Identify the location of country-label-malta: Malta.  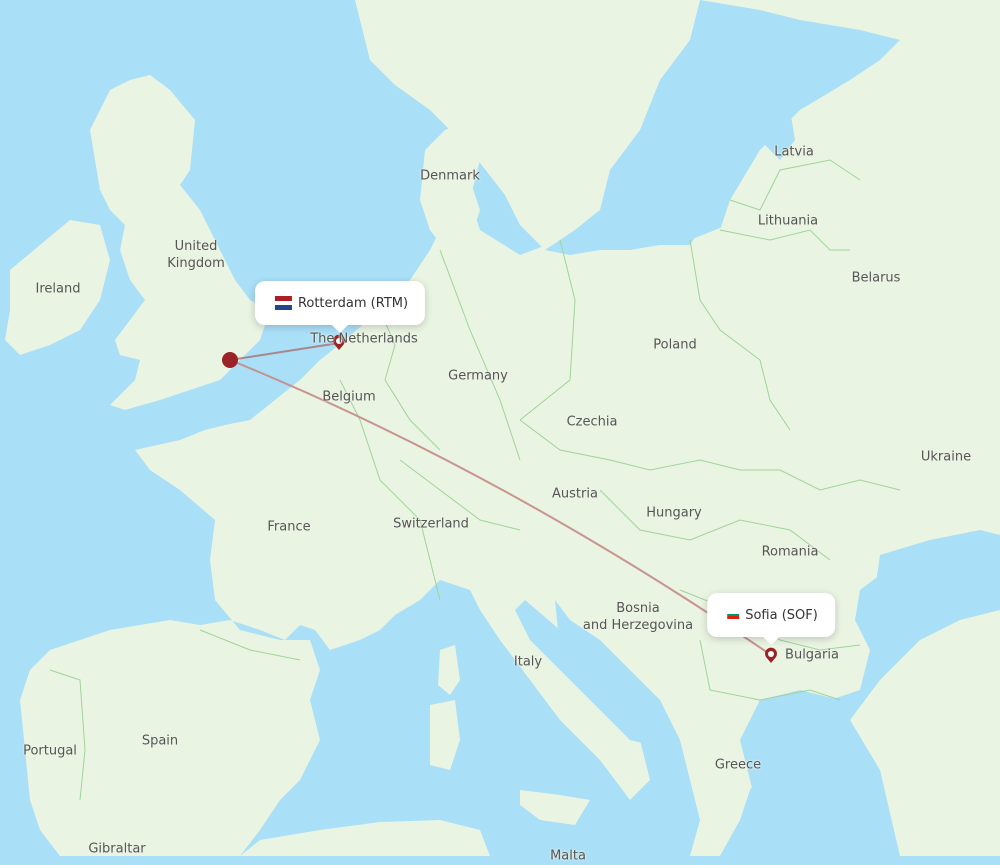
(568, 856).